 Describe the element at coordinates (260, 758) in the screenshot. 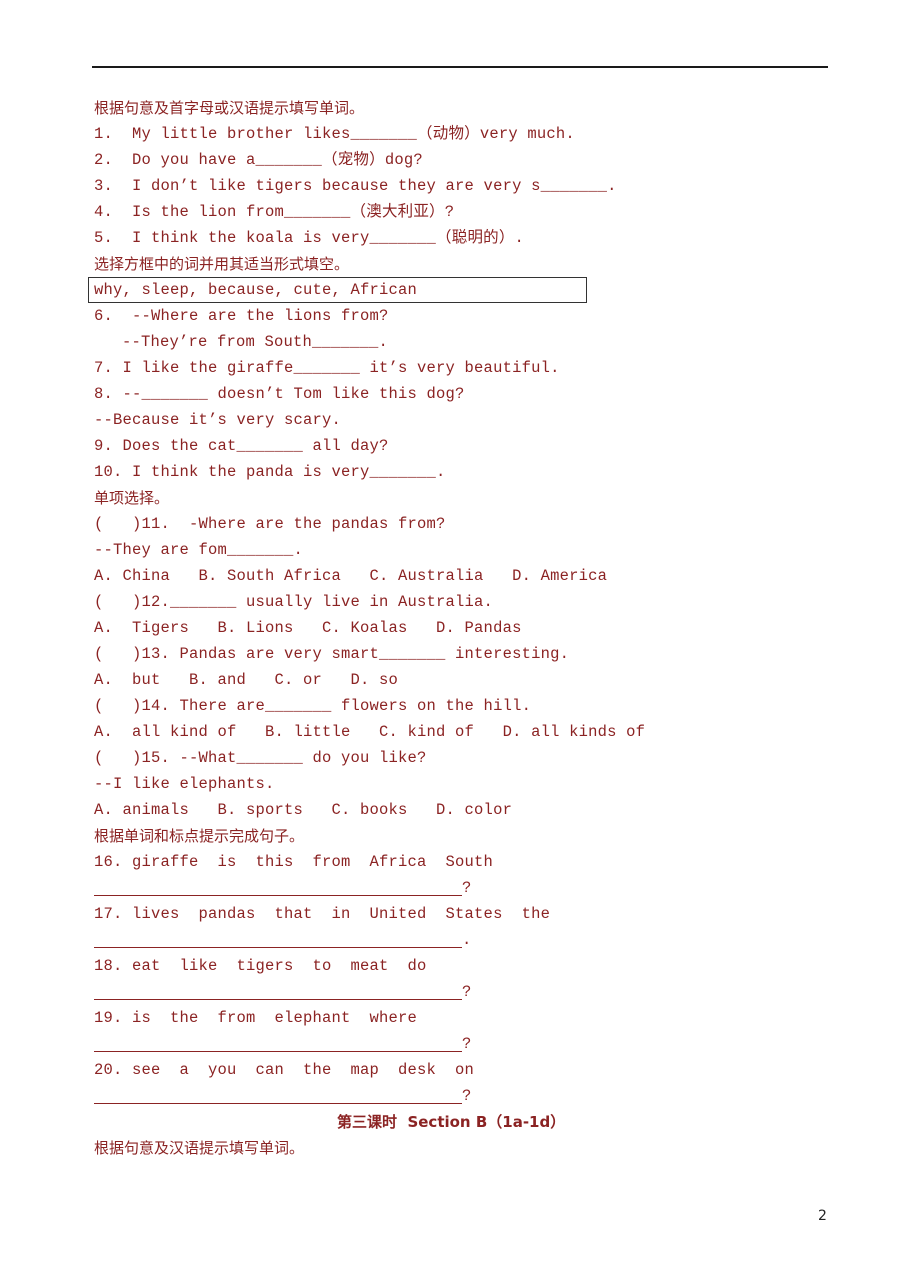

I see `question-15: ( )15. --What_______ do you like?` at that location.